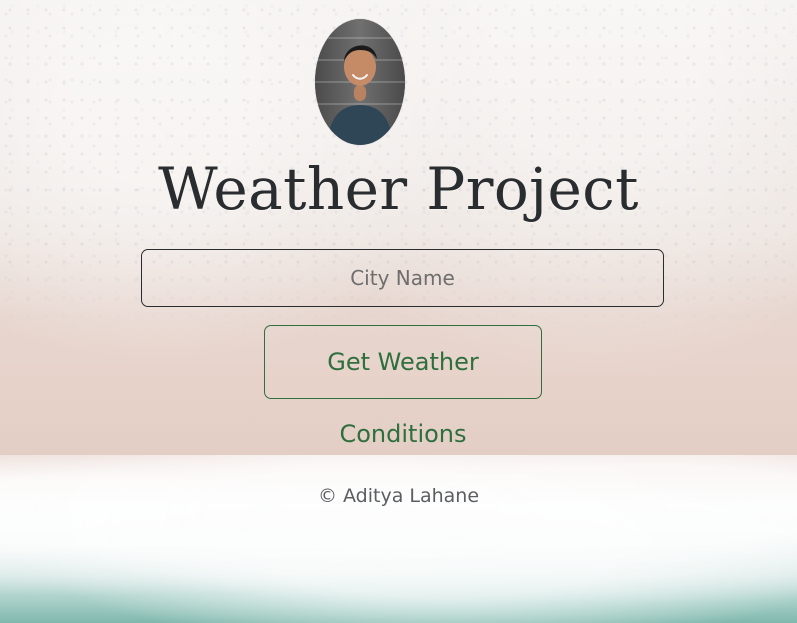  I want to click on avatar, so click(360, 82).